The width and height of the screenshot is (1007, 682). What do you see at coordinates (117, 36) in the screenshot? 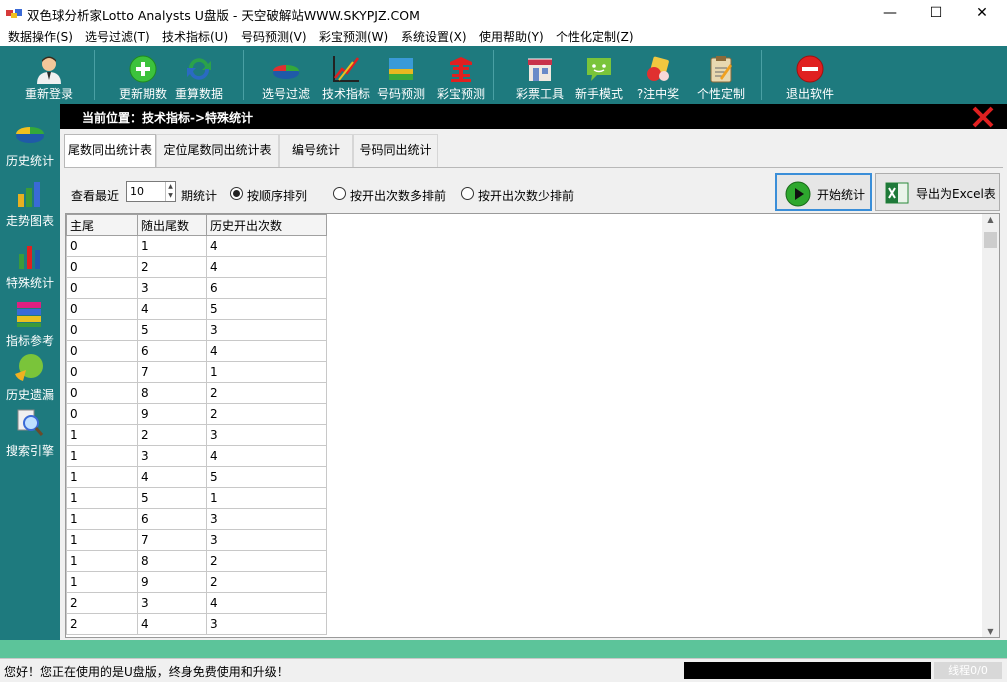
I see `menu-number-filter: 选号过滤(T)` at bounding box center [117, 36].